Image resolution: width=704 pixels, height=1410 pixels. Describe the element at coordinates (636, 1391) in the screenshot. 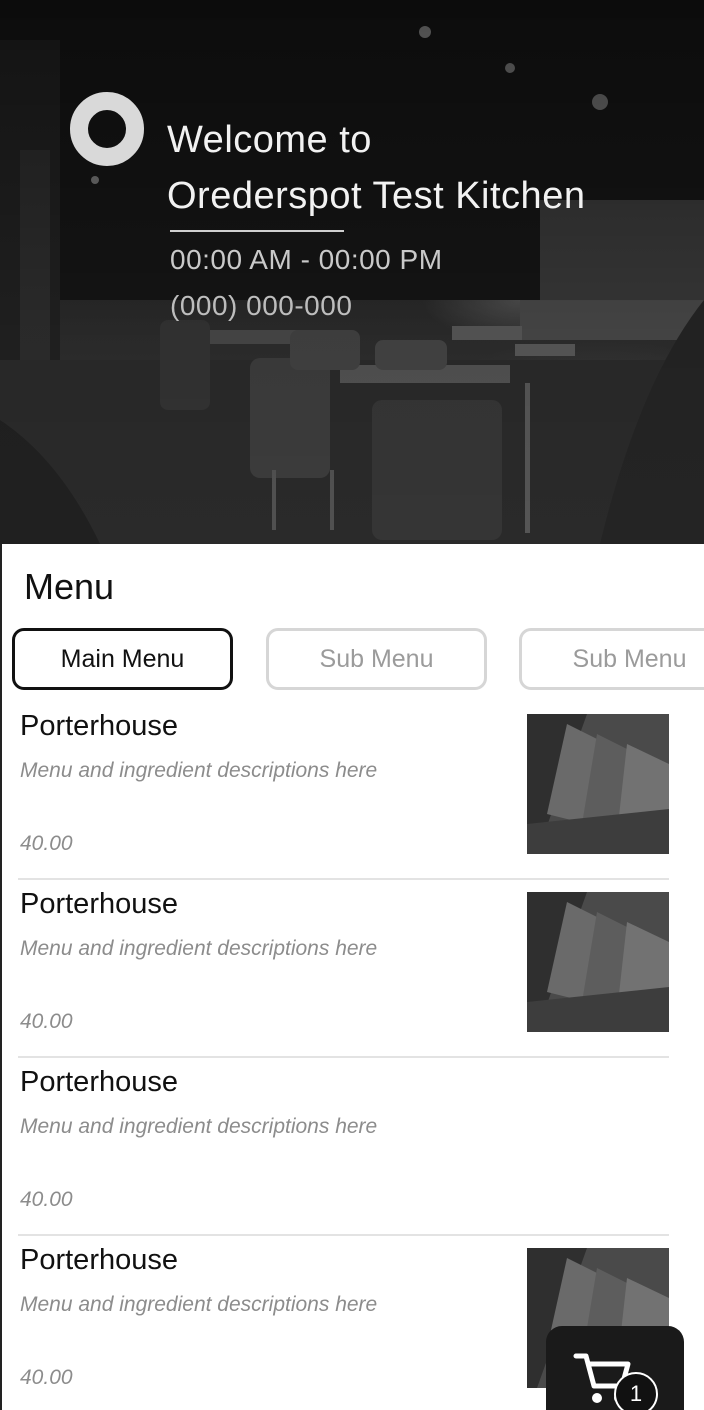

I see `cart-count-badge: 1` at that location.